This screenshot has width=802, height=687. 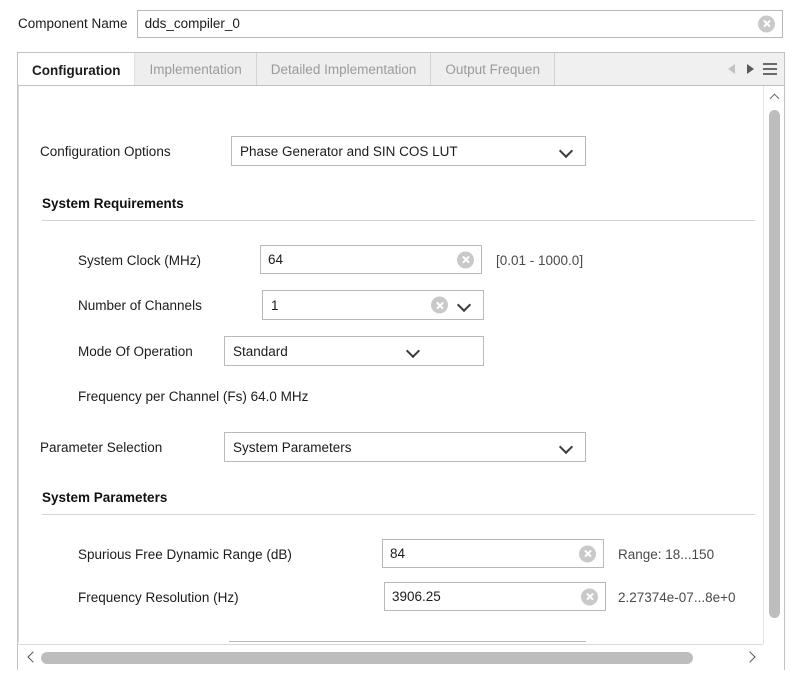 I want to click on system-clock-range: [0.01 - 1000.0], so click(x=540, y=260).